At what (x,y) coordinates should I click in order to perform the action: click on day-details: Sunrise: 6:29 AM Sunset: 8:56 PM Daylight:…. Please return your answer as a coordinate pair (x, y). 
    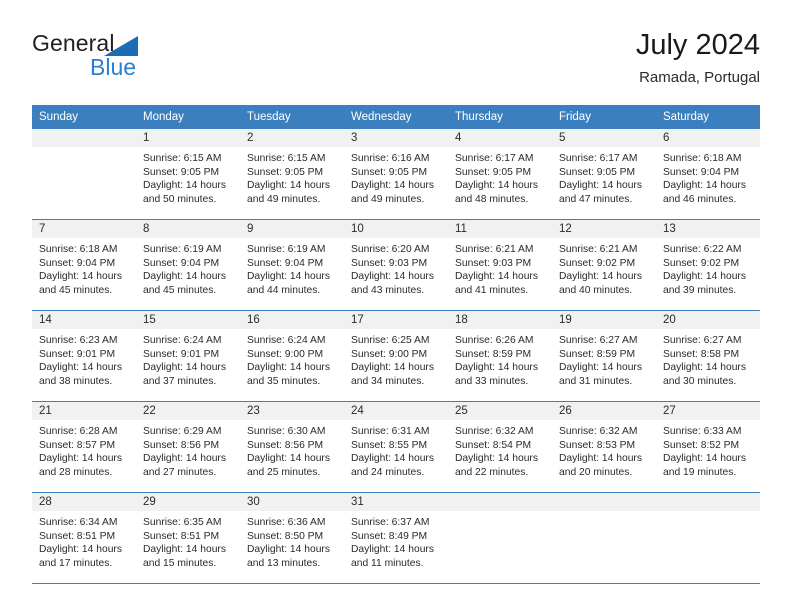
    Looking at the image, I should click on (188, 449).